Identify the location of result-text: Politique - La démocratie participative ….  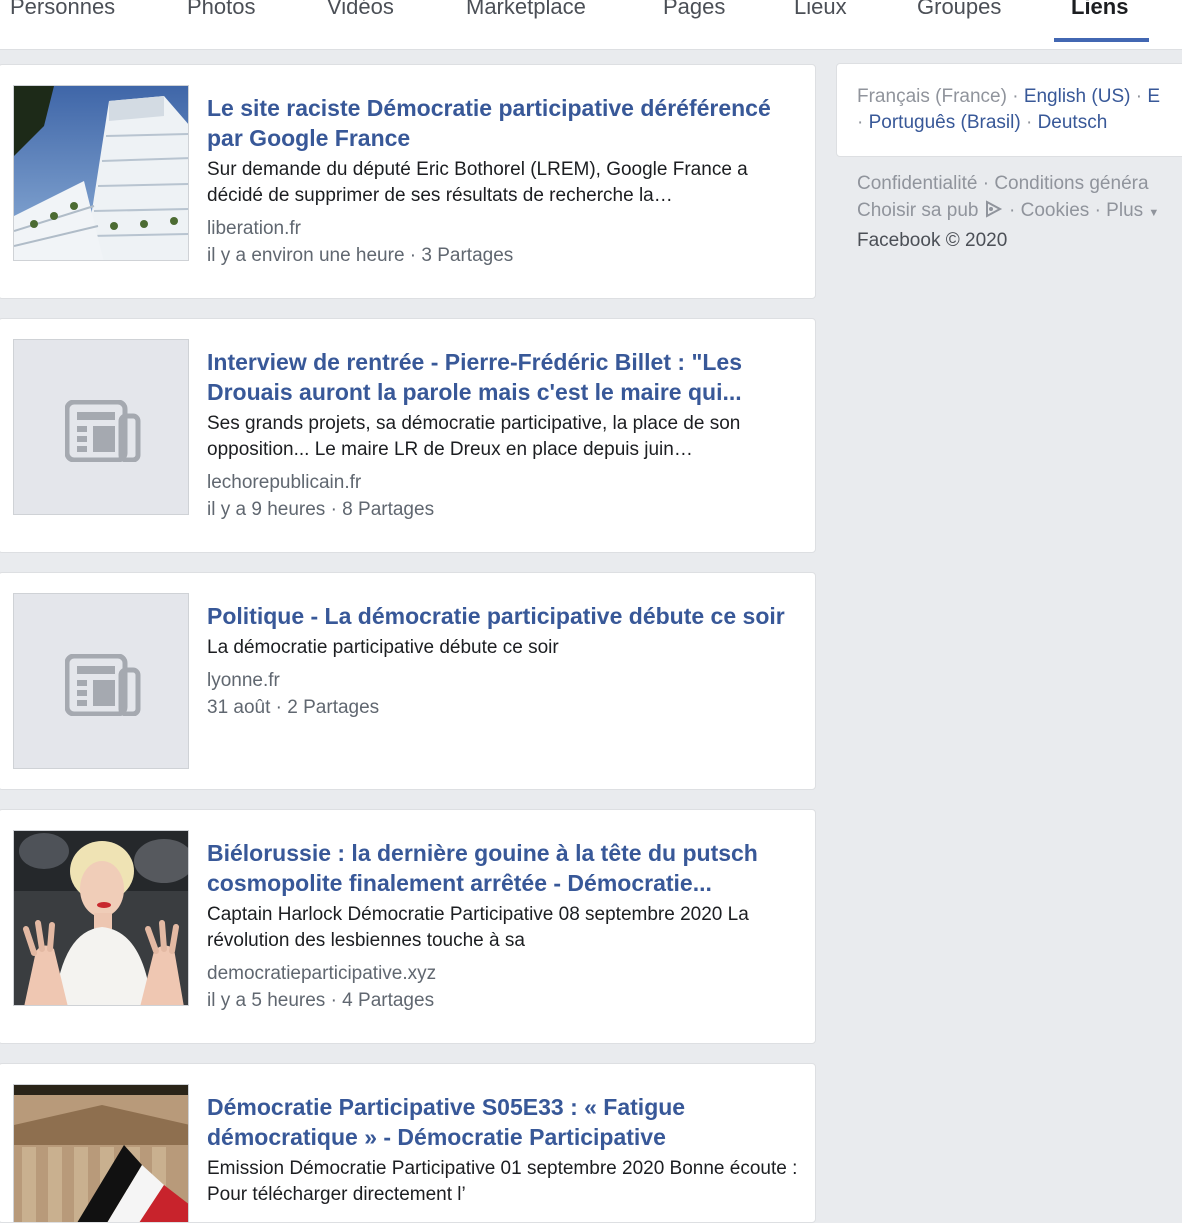
(504, 661).